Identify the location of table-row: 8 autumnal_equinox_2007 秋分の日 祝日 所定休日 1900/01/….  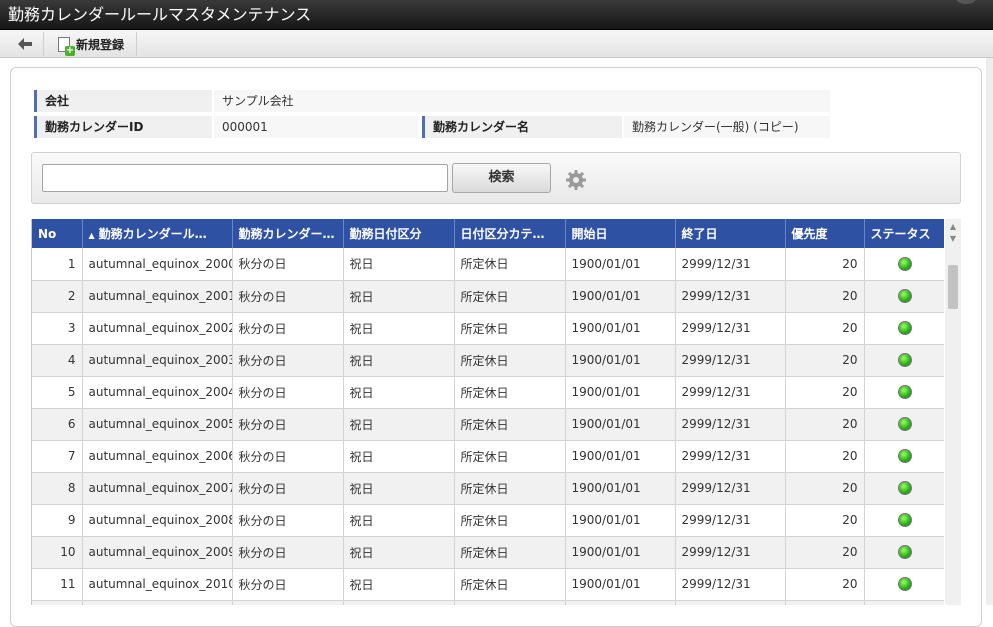
(488, 488).